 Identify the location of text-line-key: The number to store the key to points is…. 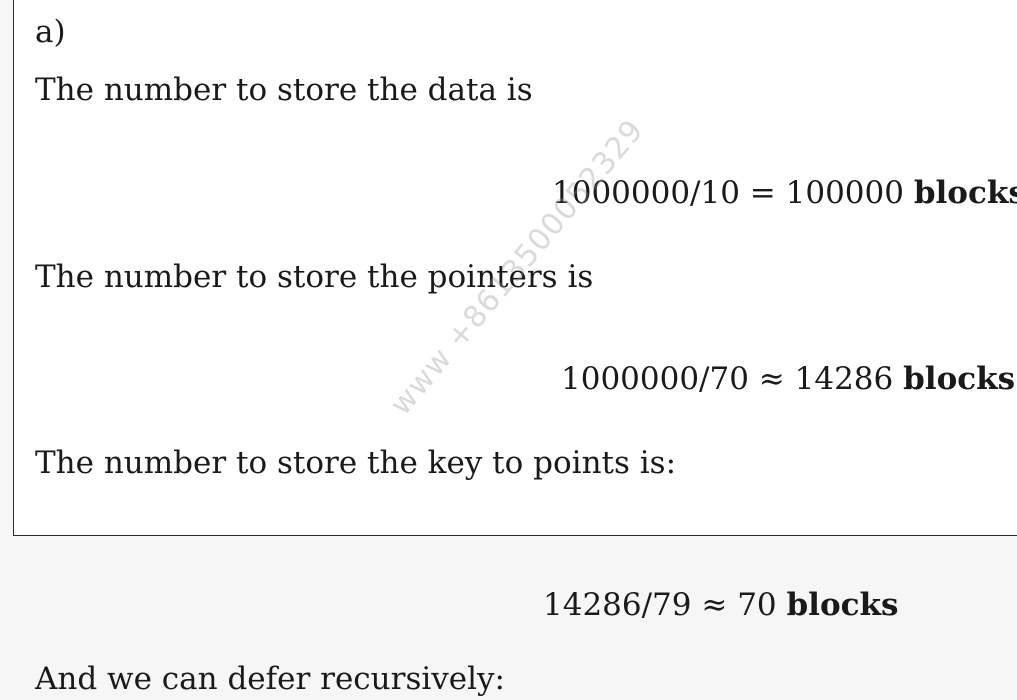
(356, 463).